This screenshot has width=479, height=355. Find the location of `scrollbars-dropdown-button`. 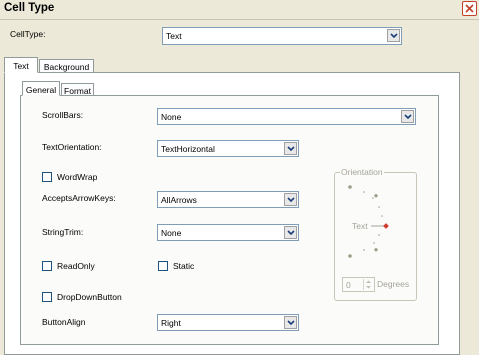

scrollbars-dropdown-button is located at coordinates (407, 116).